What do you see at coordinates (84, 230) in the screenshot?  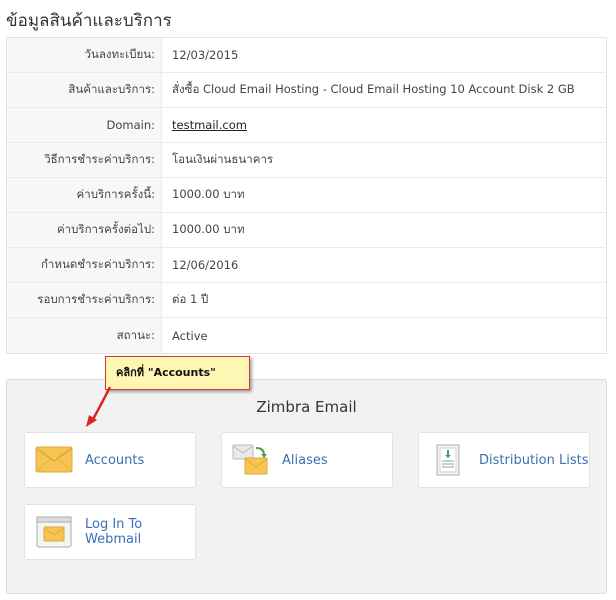 I see `detail-label: ค่าบริการครั้งต่อไป:` at bounding box center [84, 230].